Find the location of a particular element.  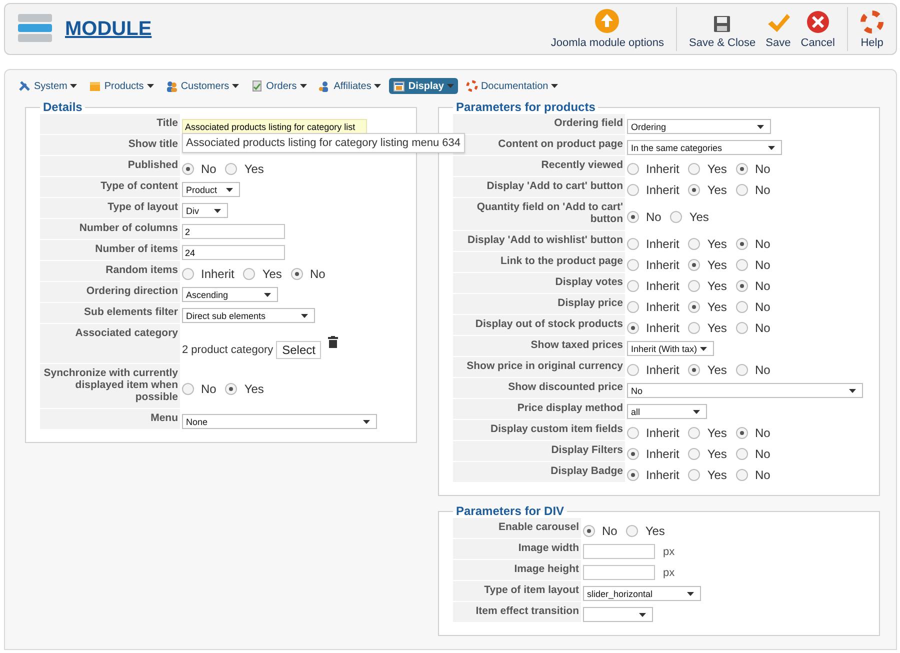

unit-label: px is located at coordinates (669, 552).